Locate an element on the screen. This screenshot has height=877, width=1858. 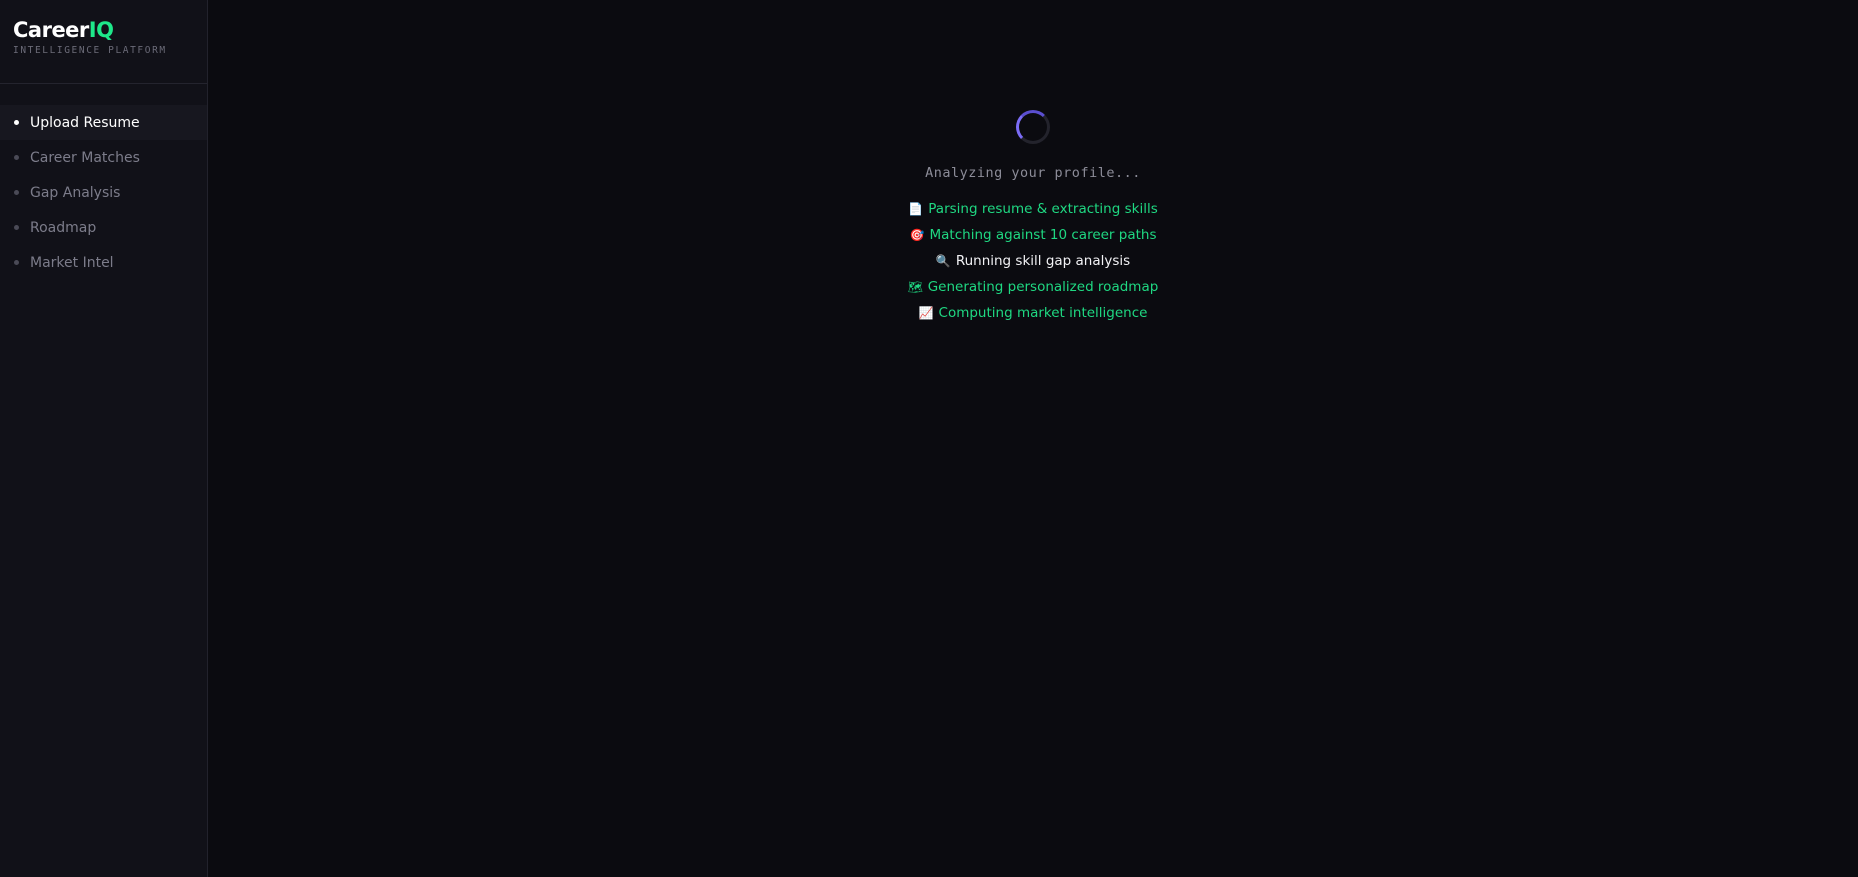
progress-step: 🎯 Matching against 10 career paths is located at coordinates (1033, 235).